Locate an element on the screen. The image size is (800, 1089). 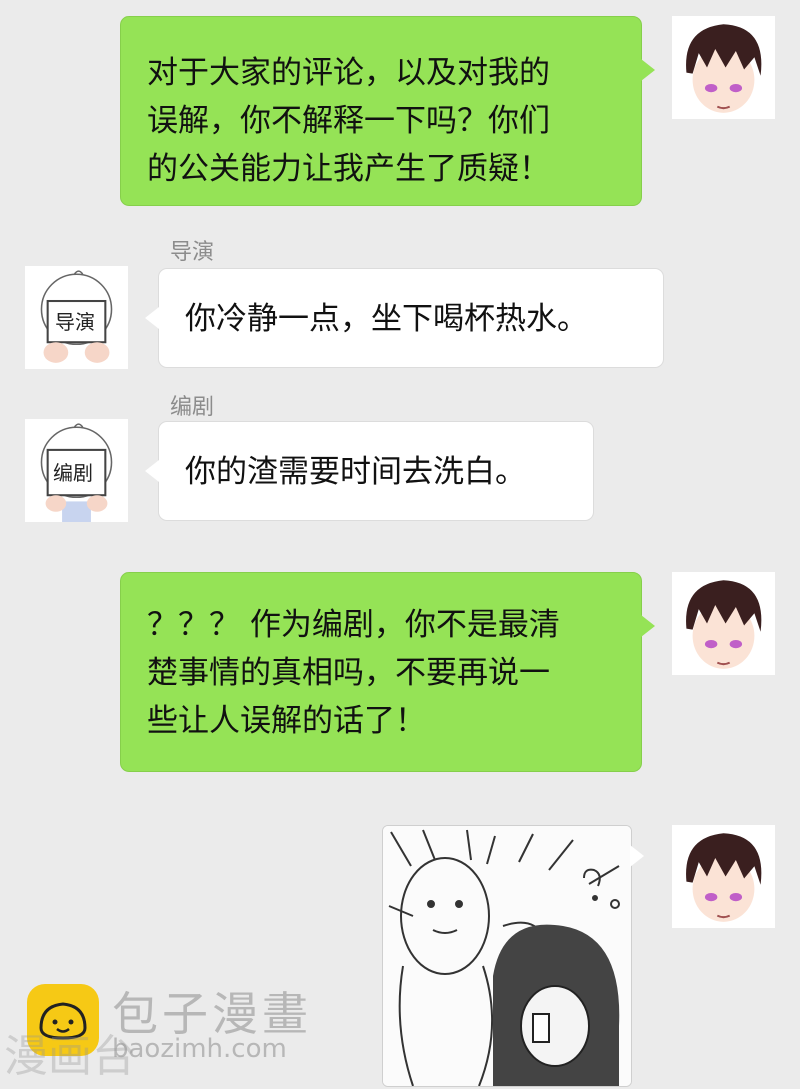
sender-name-screenwriter: 编剧 is located at coordinates (192, 407).